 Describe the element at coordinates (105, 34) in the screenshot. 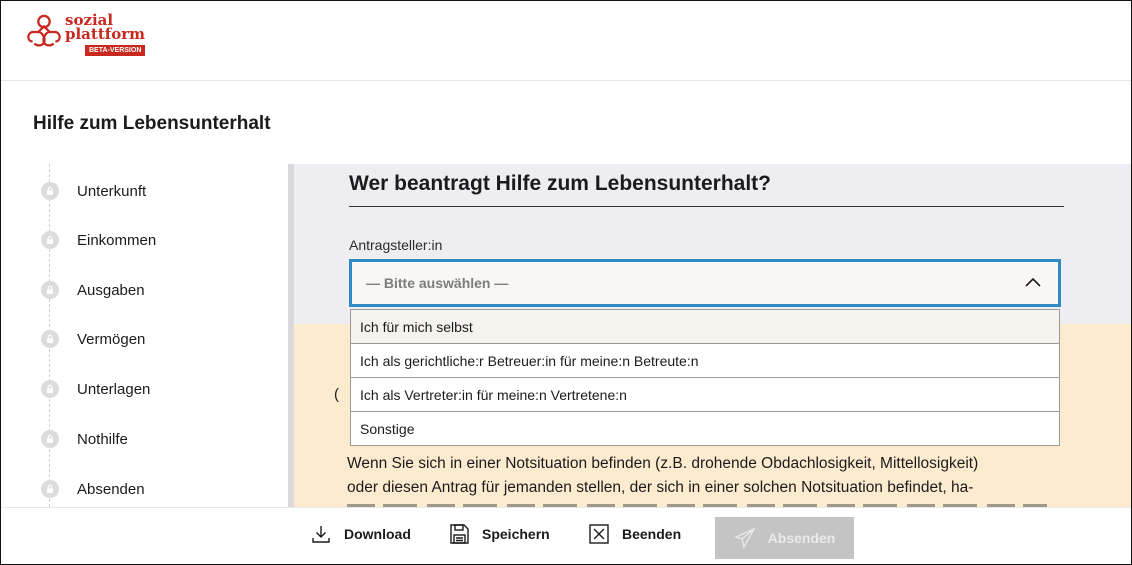

I see `logo-word-2: plattform` at that location.